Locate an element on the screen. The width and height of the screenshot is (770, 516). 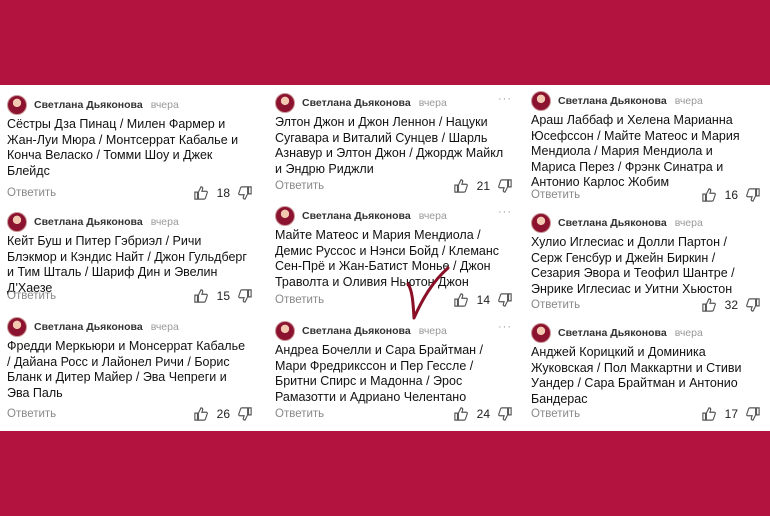
likes-count: 26 is located at coordinates (223, 414).